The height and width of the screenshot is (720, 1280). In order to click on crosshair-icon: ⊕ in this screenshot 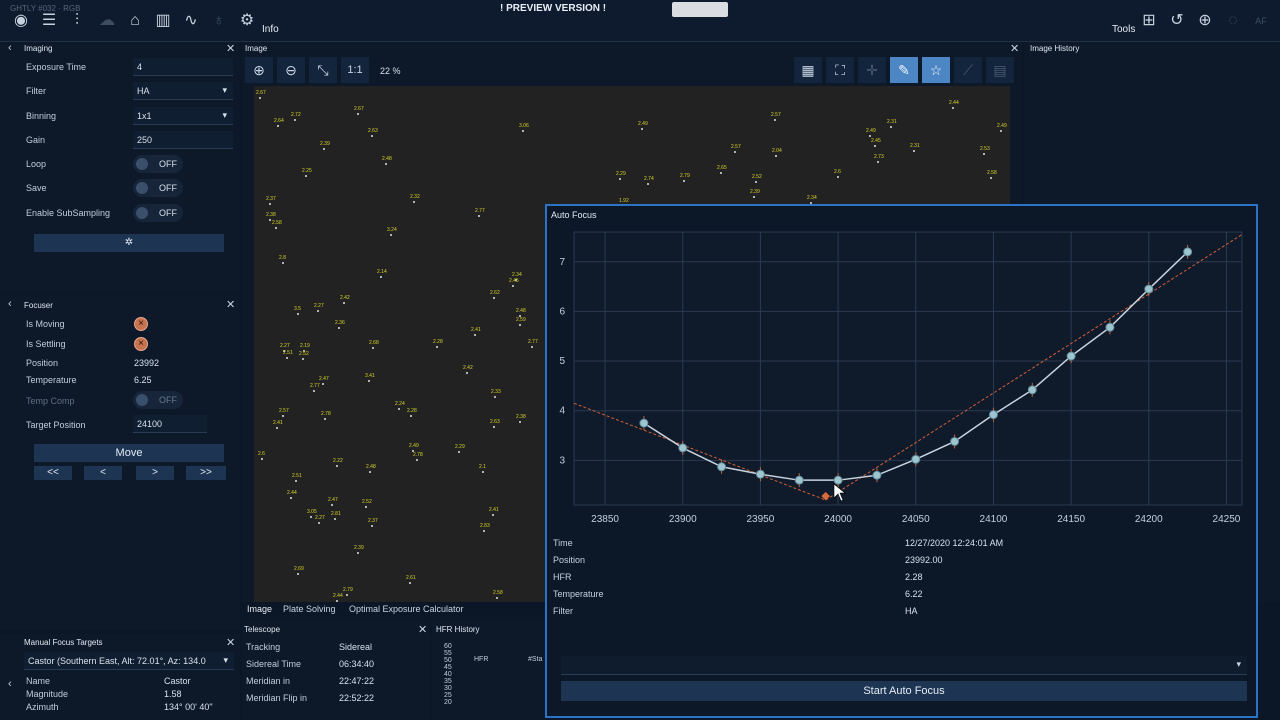, I will do `click(1205, 21)`.